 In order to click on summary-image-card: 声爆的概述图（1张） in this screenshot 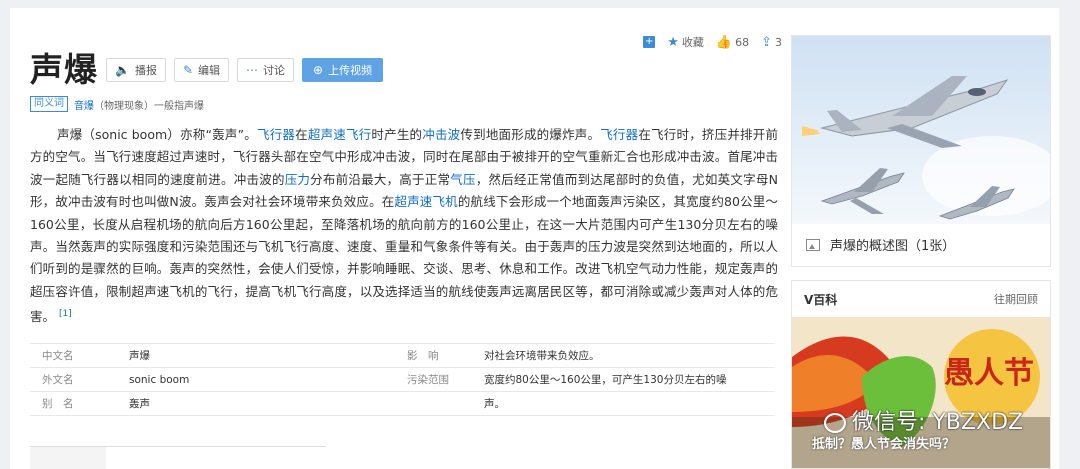, I will do `click(921, 151)`.